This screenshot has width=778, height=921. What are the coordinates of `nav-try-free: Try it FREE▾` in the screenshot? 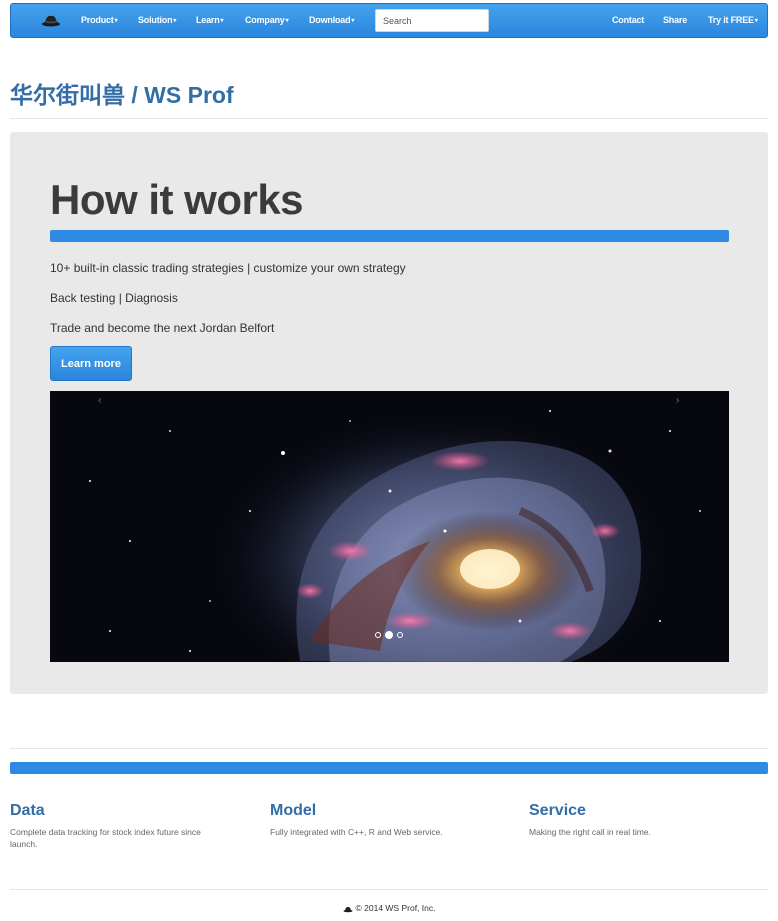 It's located at (733, 20).